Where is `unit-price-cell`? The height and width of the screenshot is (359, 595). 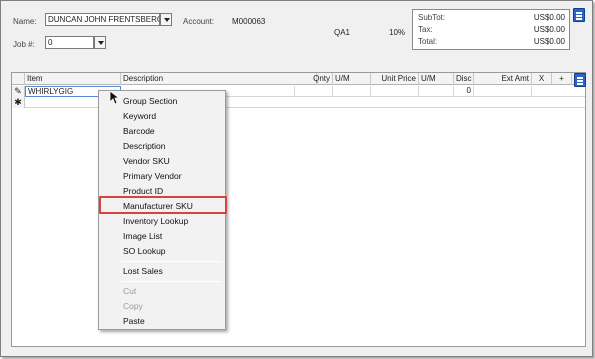 unit-price-cell is located at coordinates (395, 91).